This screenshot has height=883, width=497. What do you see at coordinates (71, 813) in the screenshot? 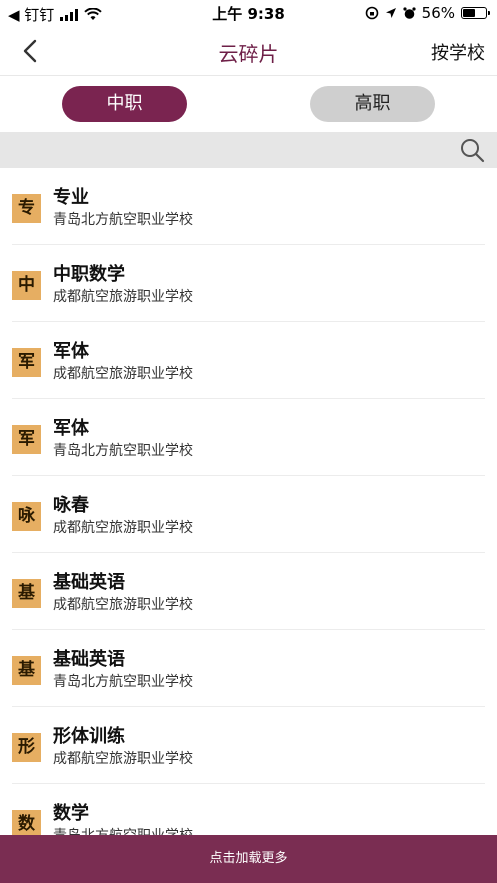
I see `course-title: 数学` at bounding box center [71, 813].